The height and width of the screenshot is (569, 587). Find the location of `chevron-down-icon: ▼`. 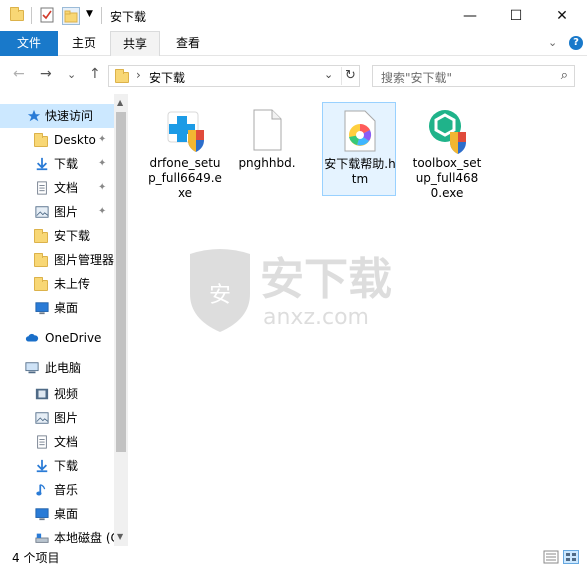

chevron-down-icon: ▼ is located at coordinates (89, 14).